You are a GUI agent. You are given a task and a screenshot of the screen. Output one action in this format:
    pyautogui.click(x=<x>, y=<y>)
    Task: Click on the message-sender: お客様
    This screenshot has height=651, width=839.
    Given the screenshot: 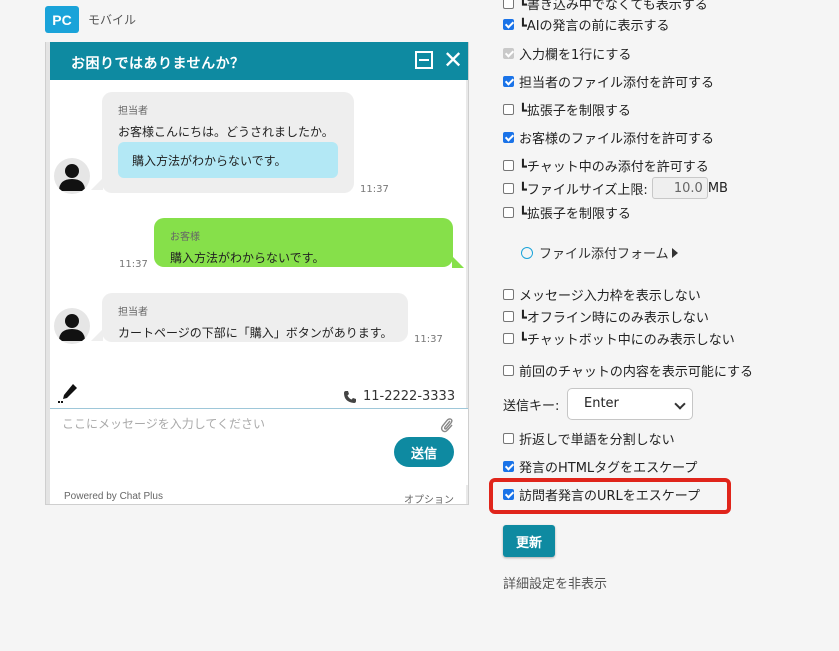 What is the action you would take?
    pyautogui.click(x=185, y=237)
    